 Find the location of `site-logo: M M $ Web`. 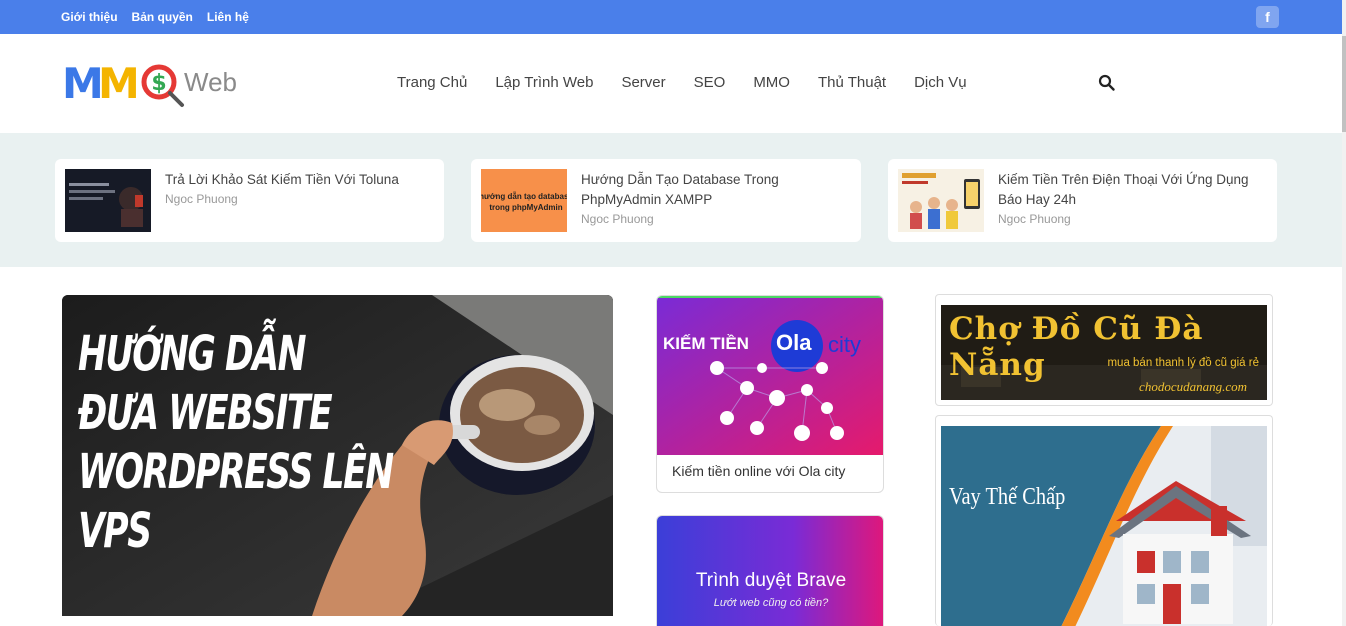

site-logo: M M $ Web is located at coordinates (152, 85).